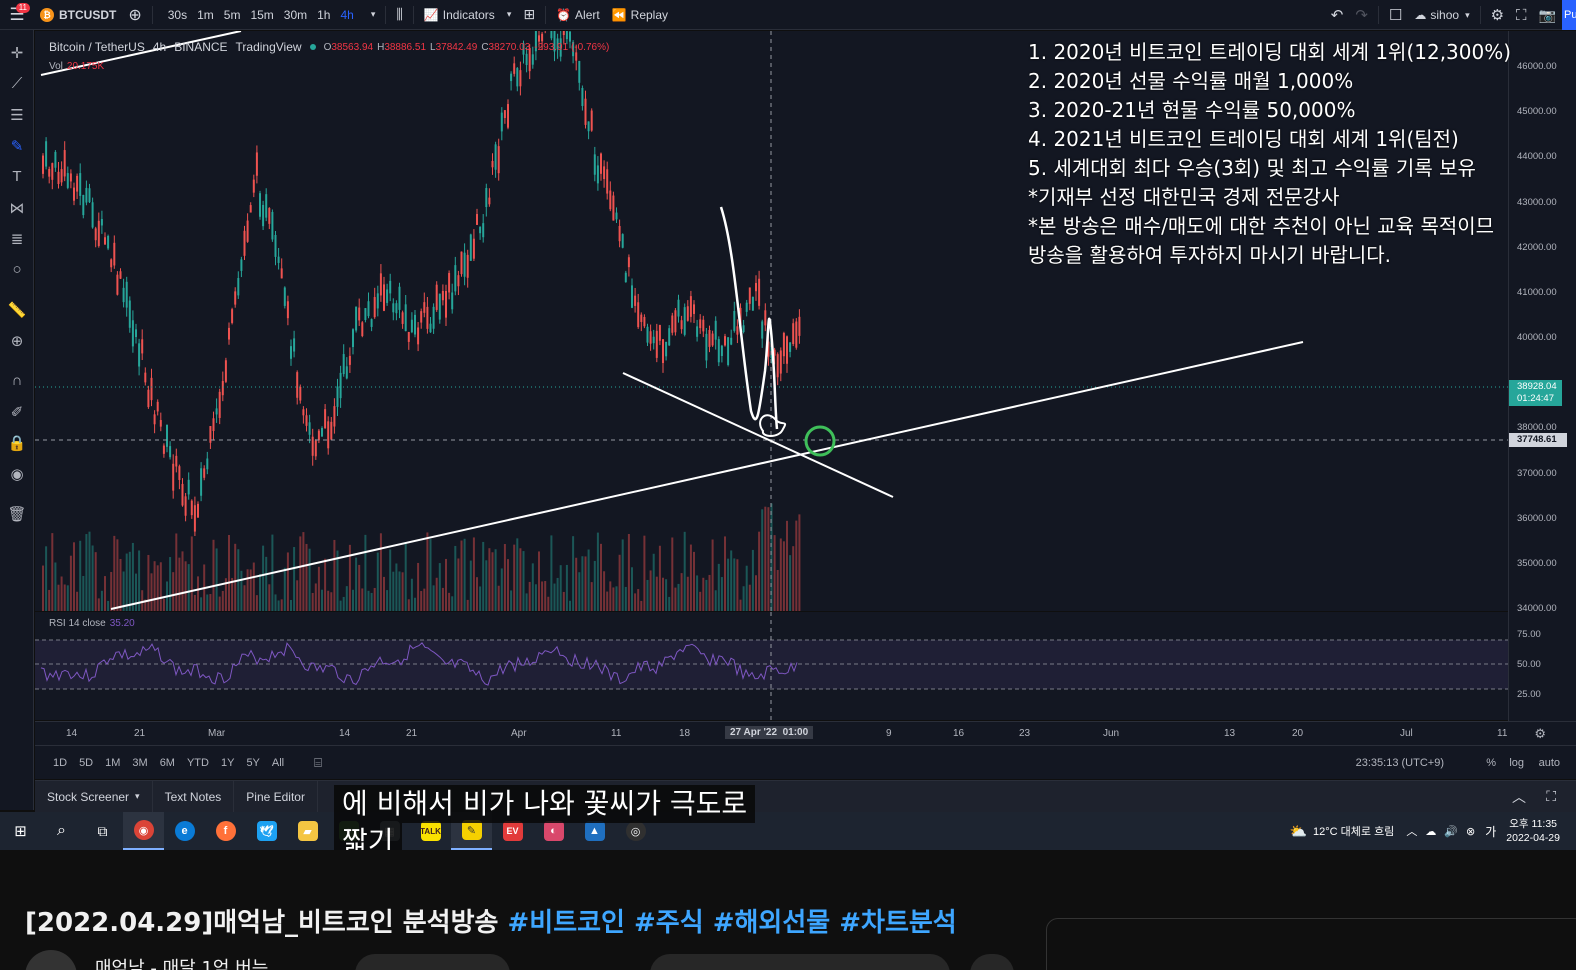  What do you see at coordinates (776, 923) in the screenshot?
I see `hashtag-link: #해외선물` at bounding box center [776, 923].